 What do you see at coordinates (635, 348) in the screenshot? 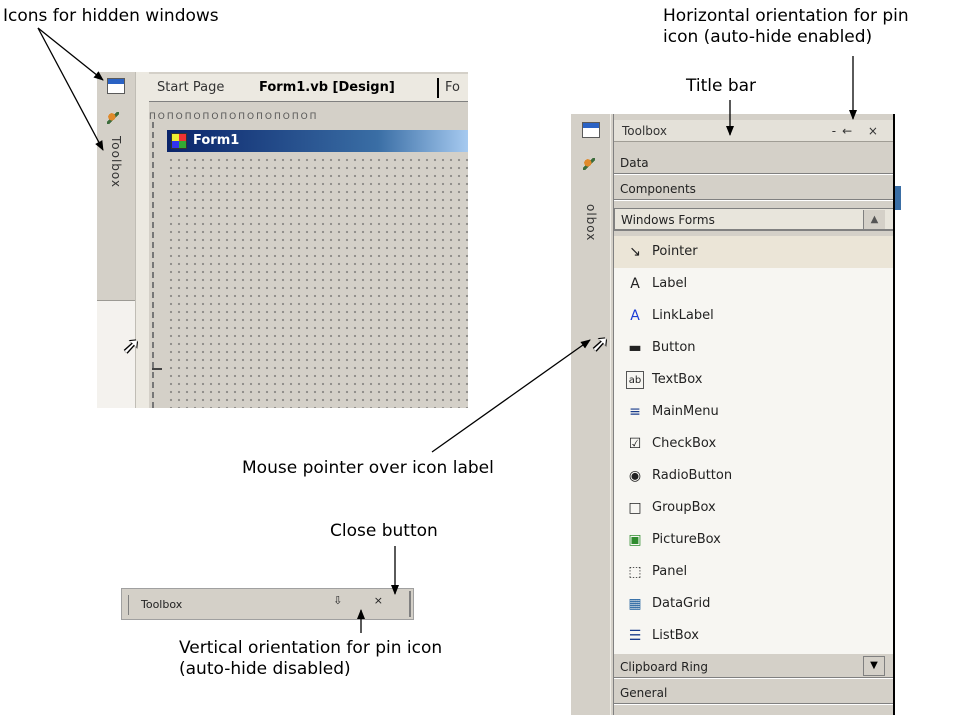
I see `button-icon: ▬` at bounding box center [635, 348].